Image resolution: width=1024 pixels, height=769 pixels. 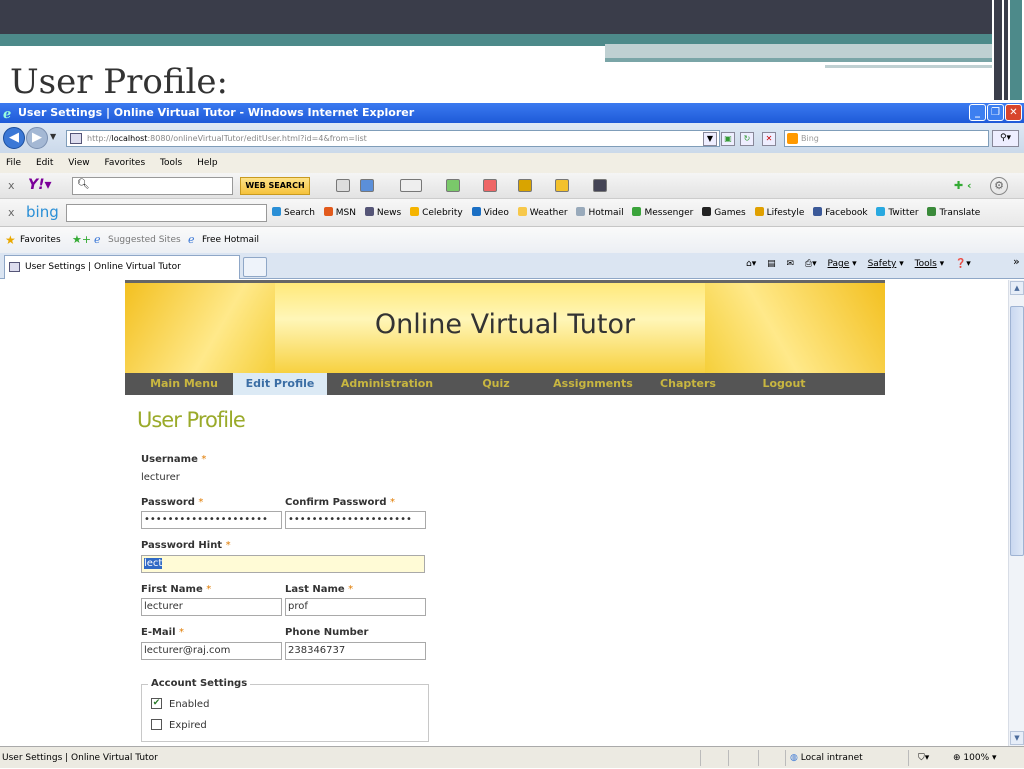 I want to click on ie-logo-icon: ℯ, so click(x=7, y=114).